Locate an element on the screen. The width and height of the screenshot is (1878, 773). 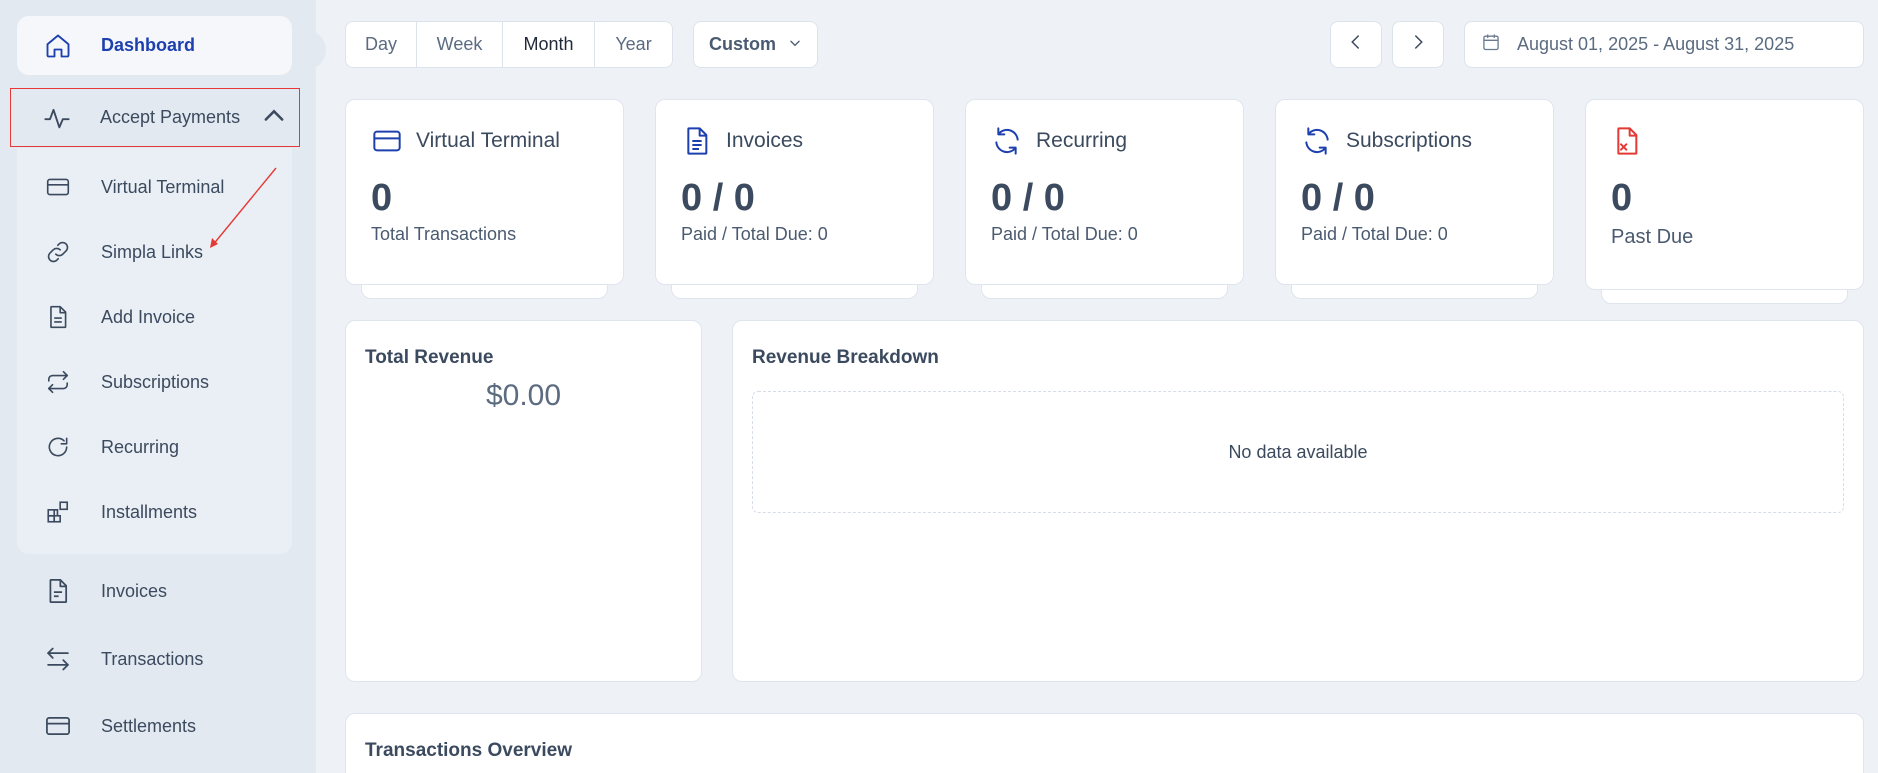
chevron-right-icon is located at coordinates (1418, 44).